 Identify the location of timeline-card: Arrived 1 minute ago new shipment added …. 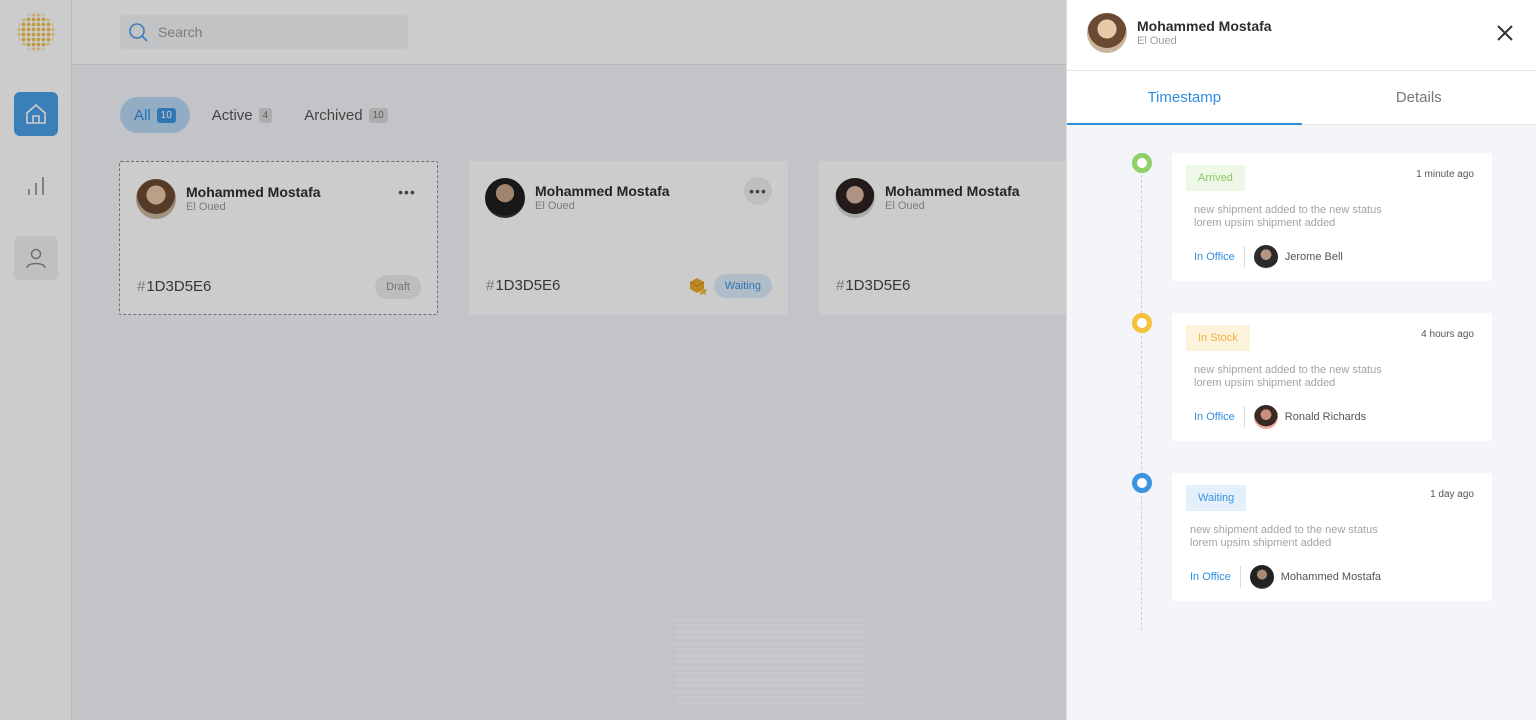
(1332, 217).